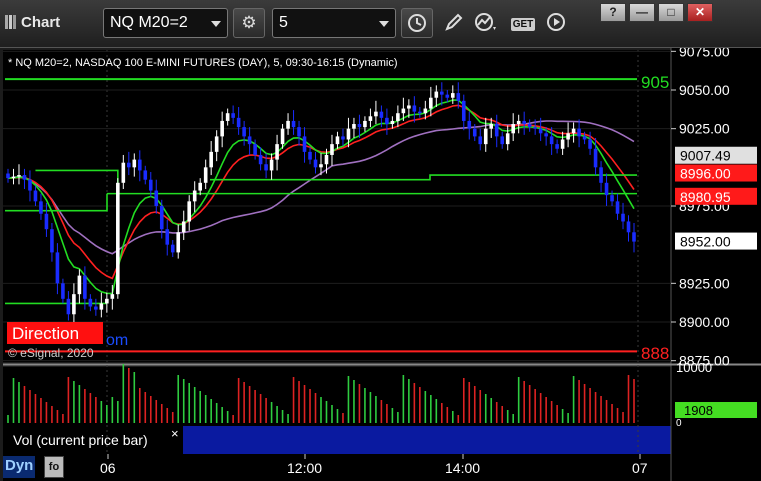 This screenshot has height=481, width=761. What do you see at coordinates (454, 23) in the screenshot?
I see `draw-tool-button` at bounding box center [454, 23].